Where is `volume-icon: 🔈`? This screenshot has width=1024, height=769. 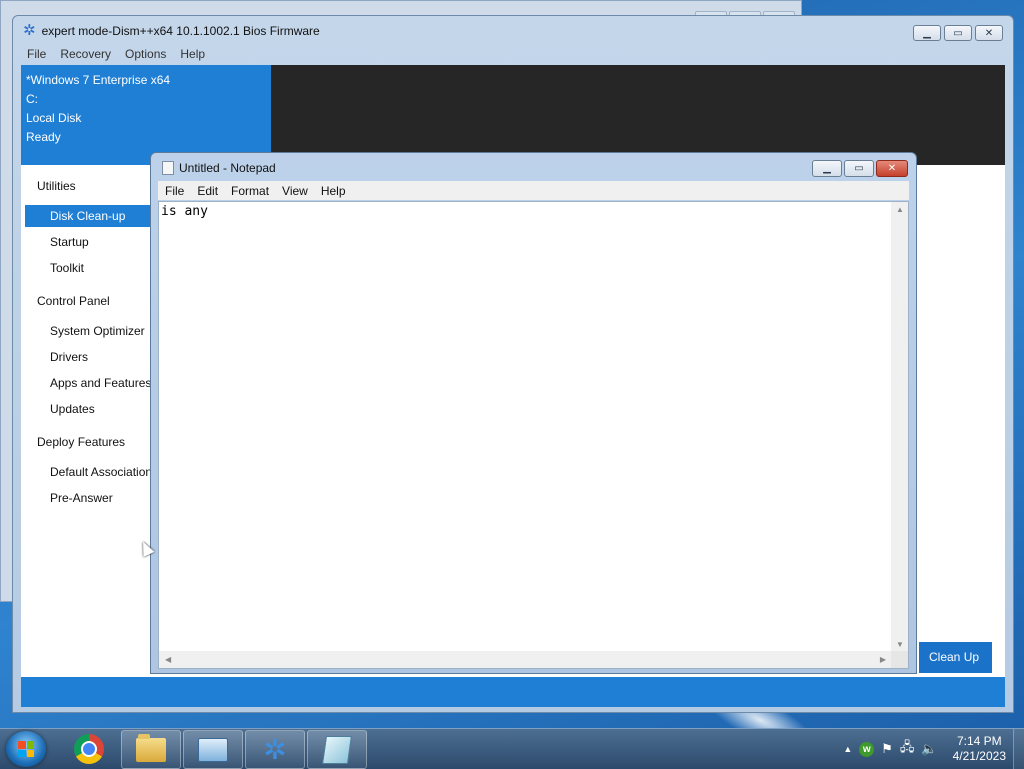 volume-icon: 🔈 is located at coordinates (929, 749).